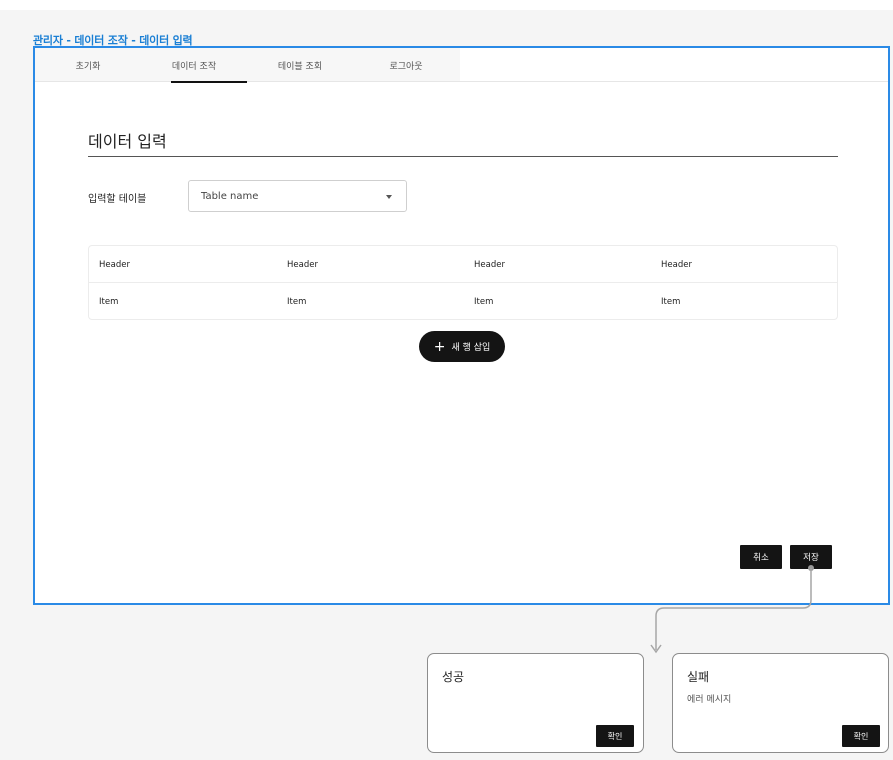  What do you see at coordinates (698, 677) in the screenshot?
I see `failure-dialog-title: 실패` at bounding box center [698, 677].